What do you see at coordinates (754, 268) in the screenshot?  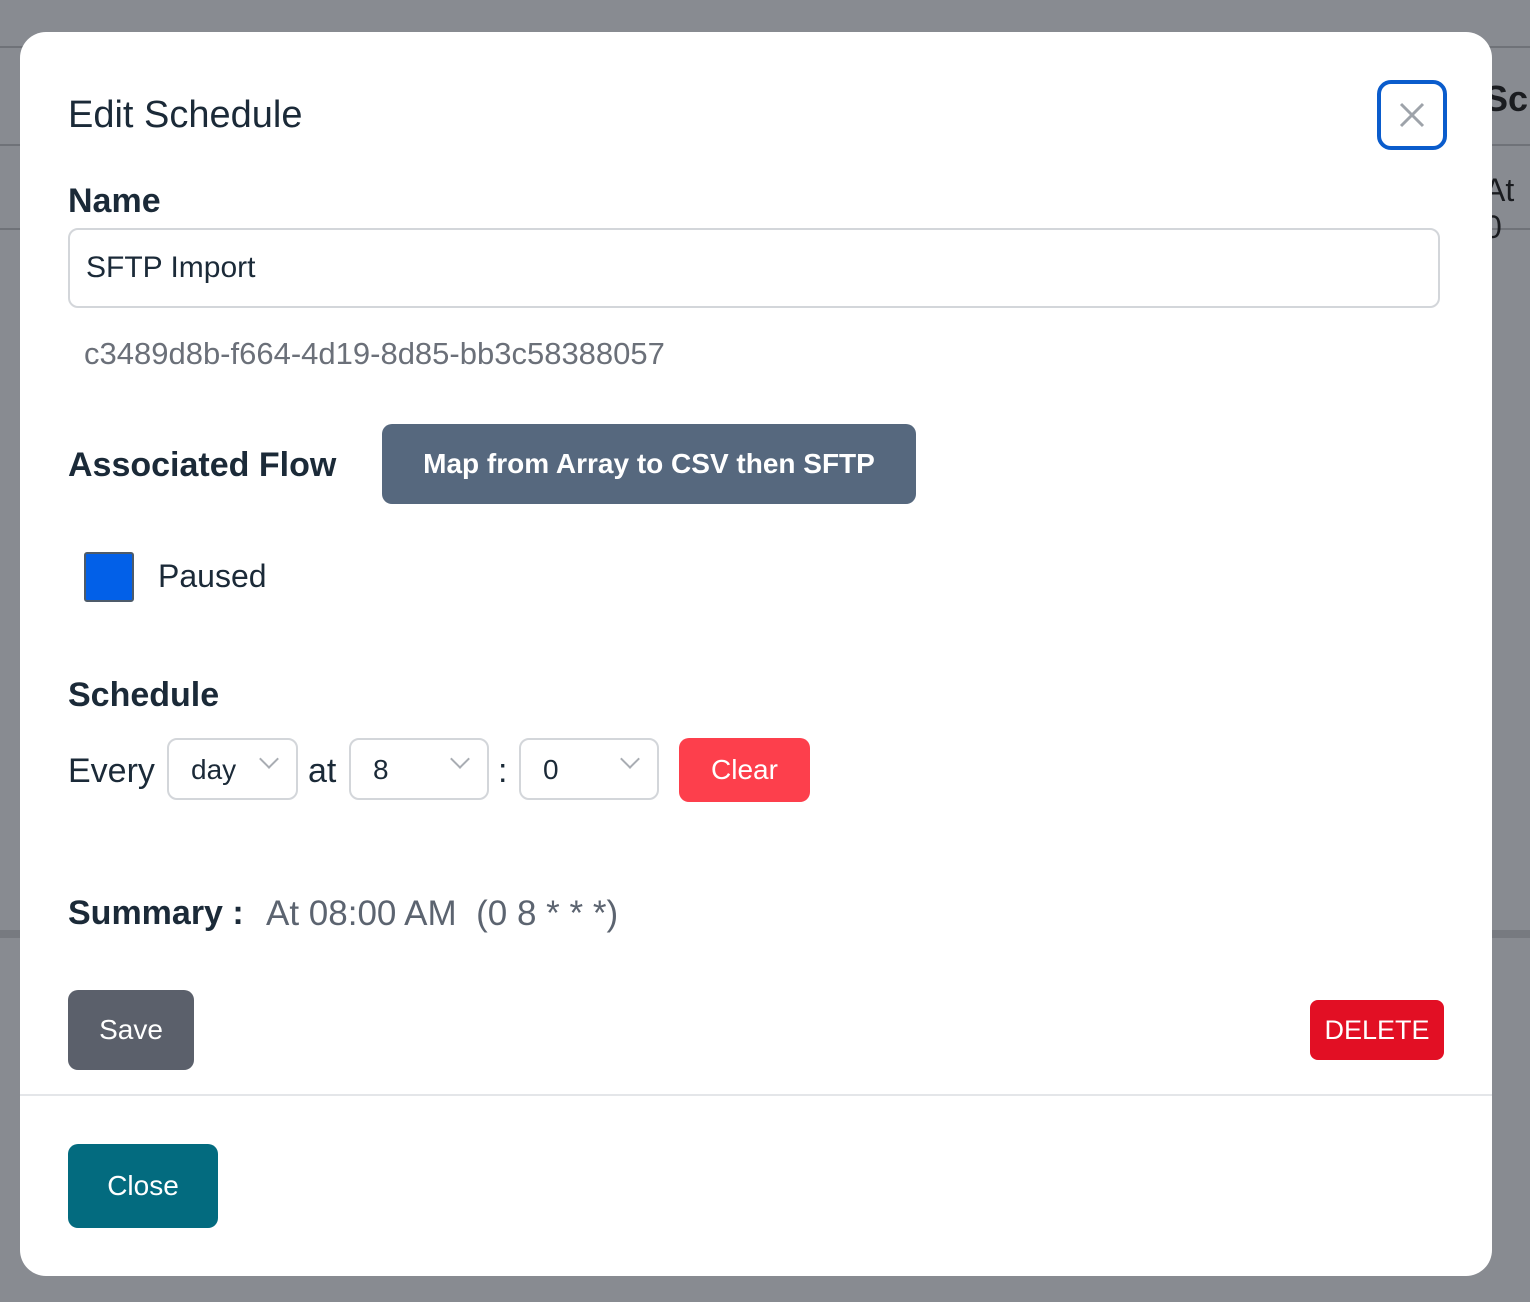 I see `name-input` at bounding box center [754, 268].